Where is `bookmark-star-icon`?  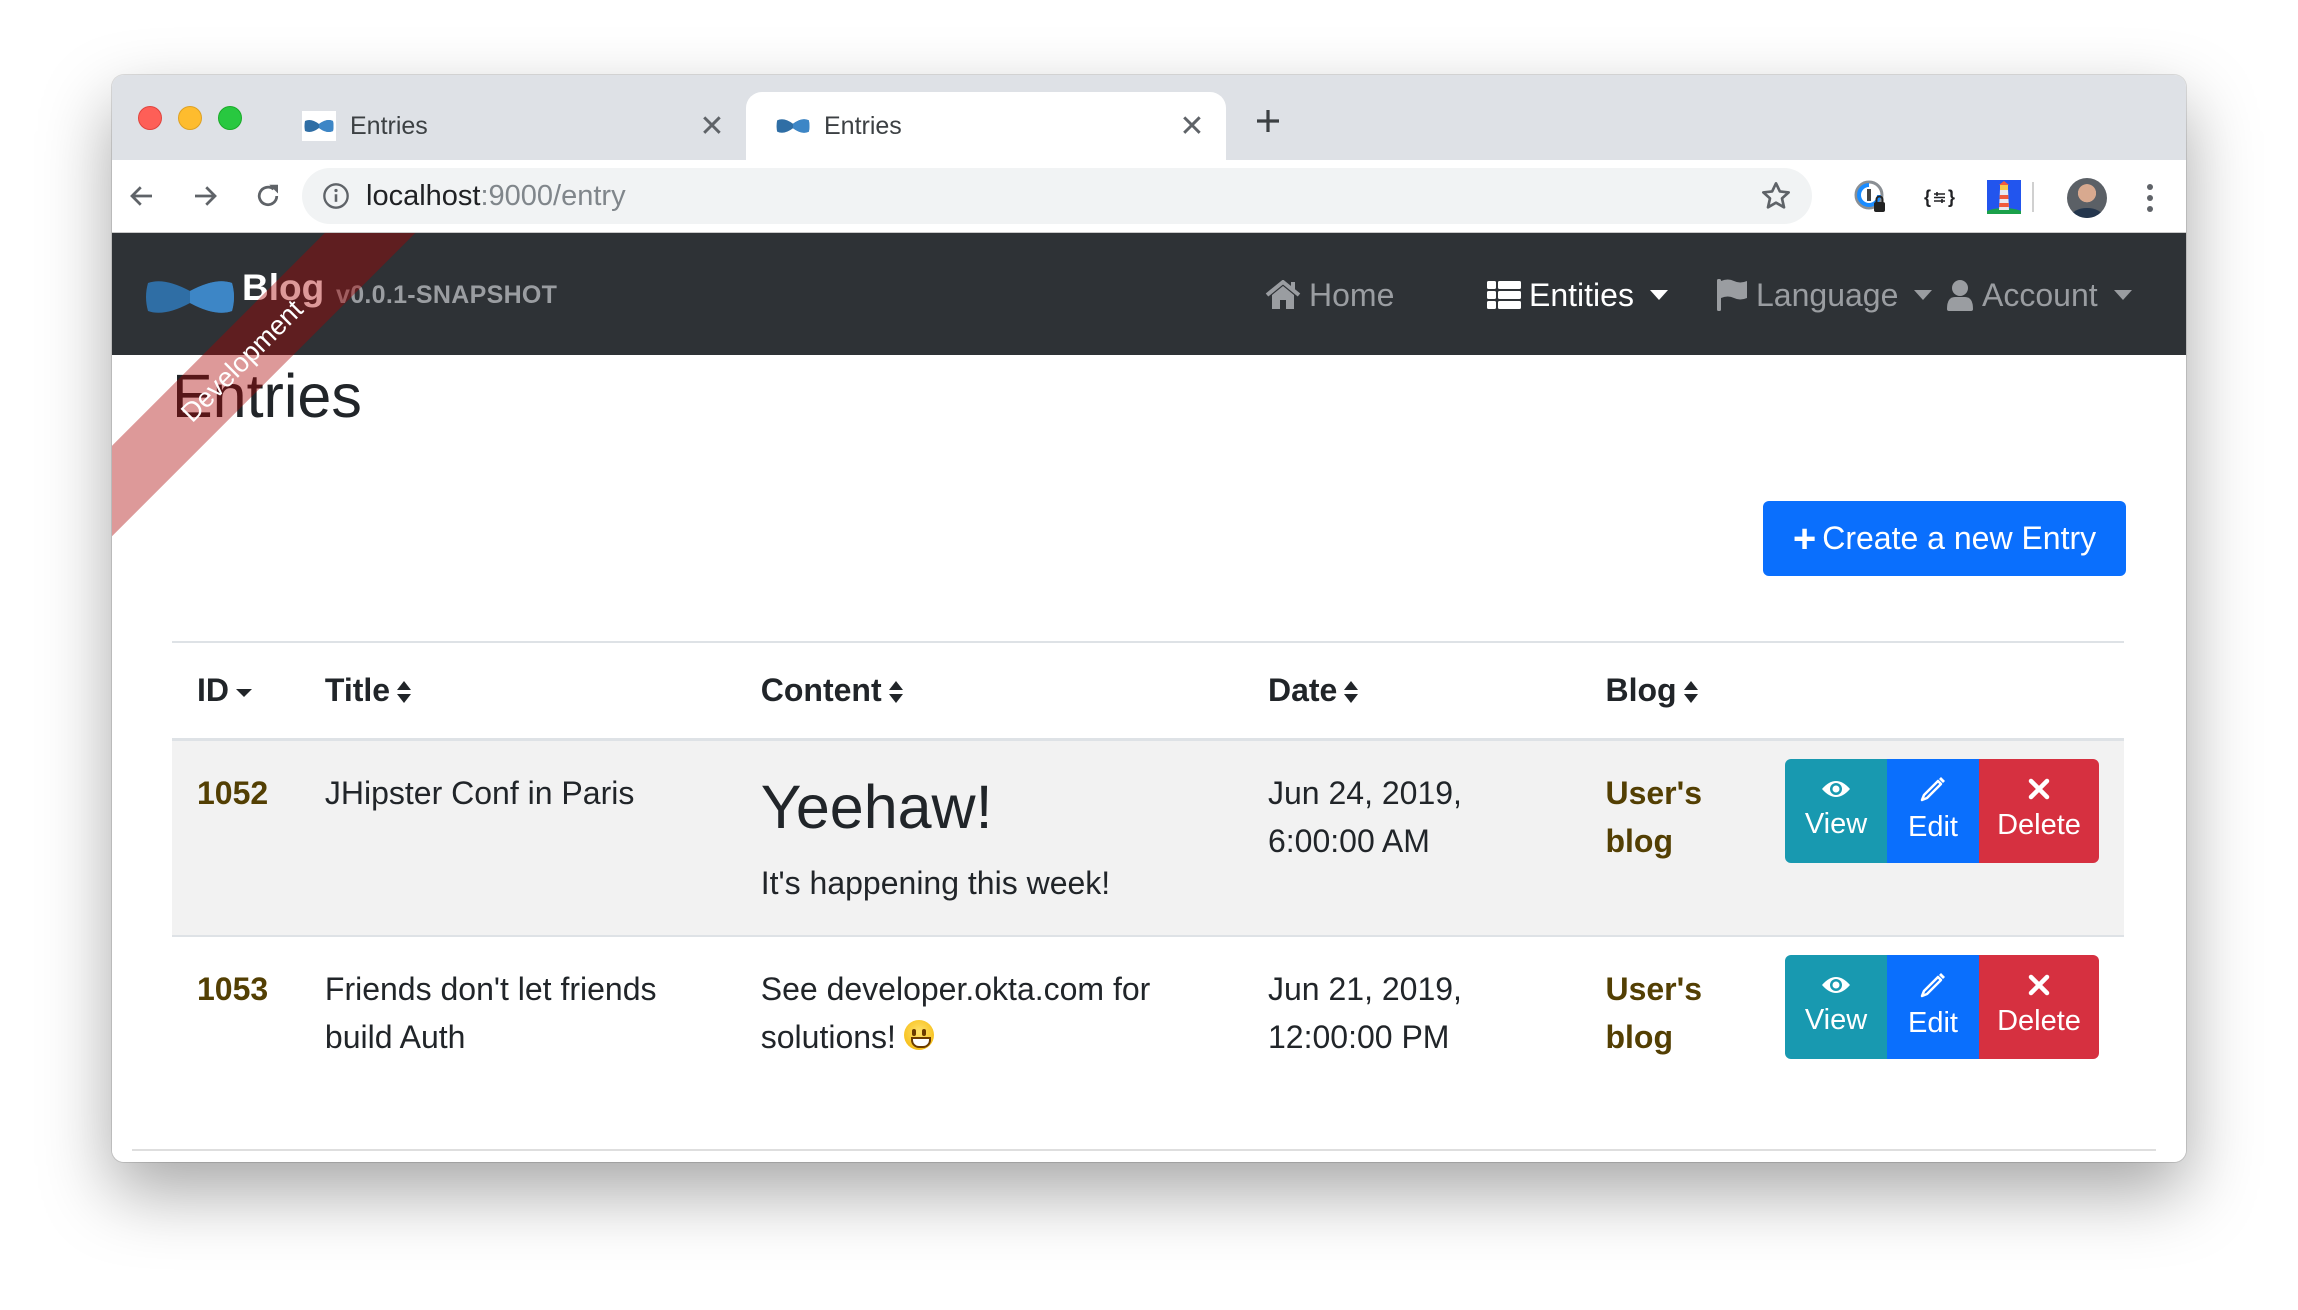
bookmark-star-icon is located at coordinates (1776, 196).